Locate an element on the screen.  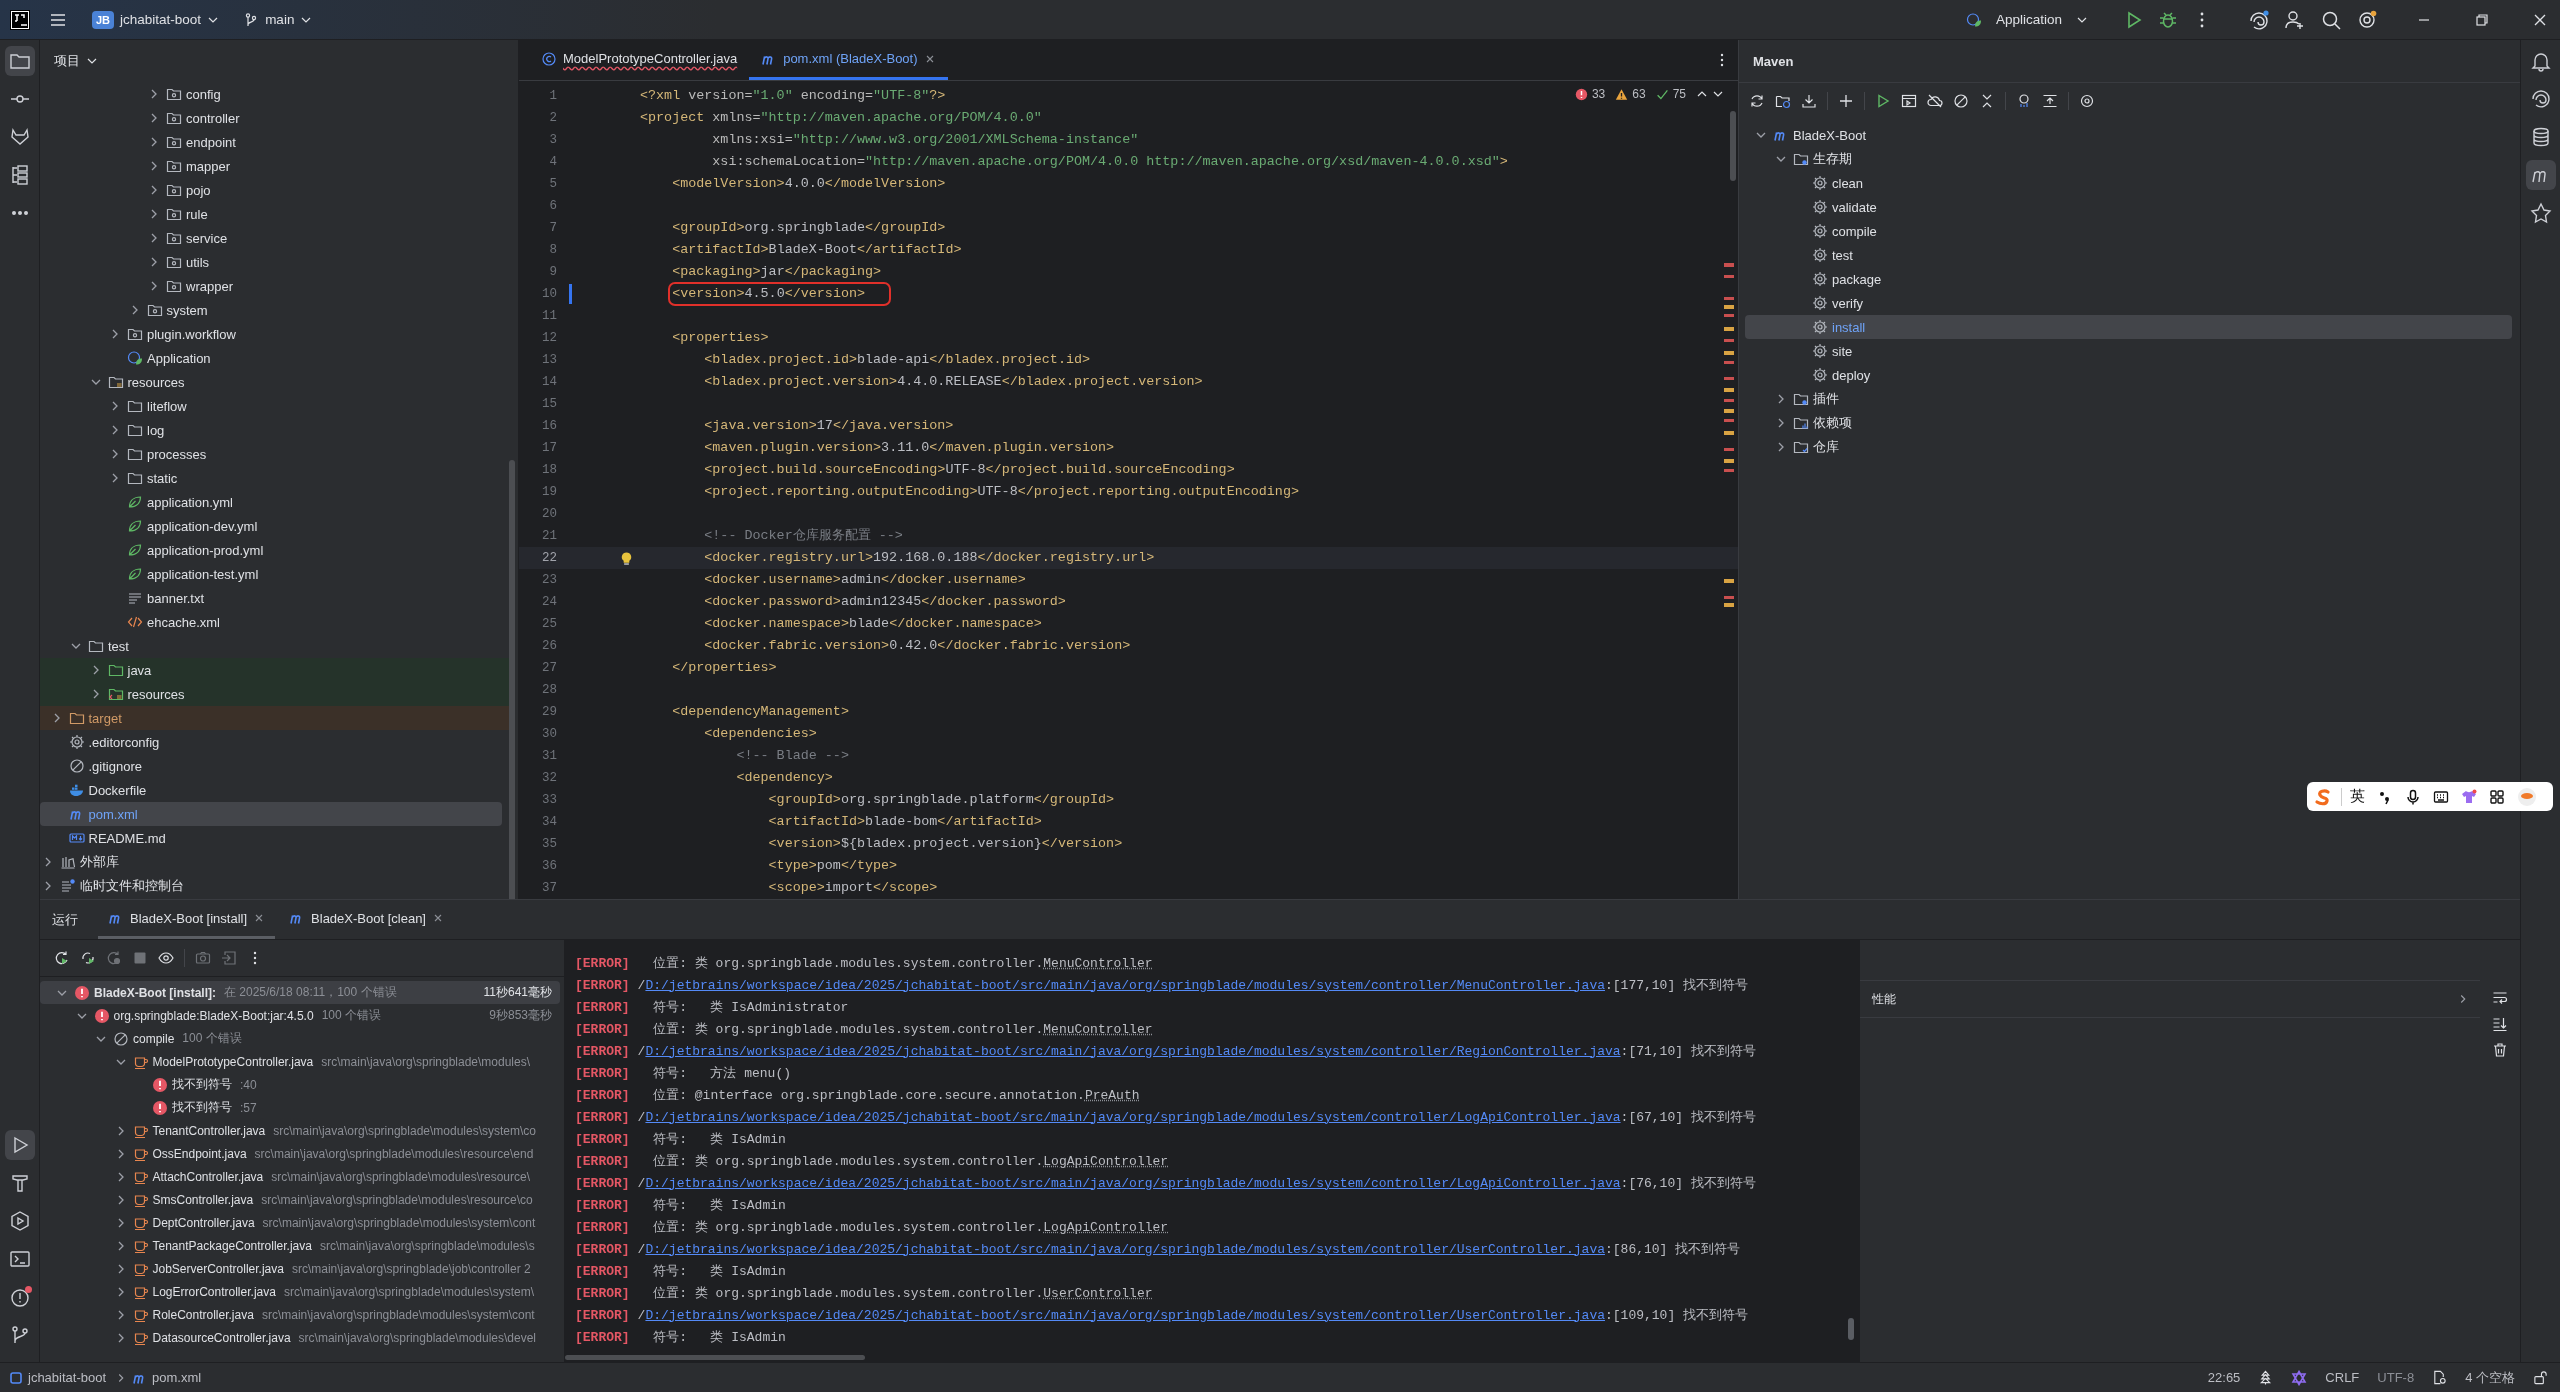
scroll-to-end-icon is located at coordinates (2500, 1024).